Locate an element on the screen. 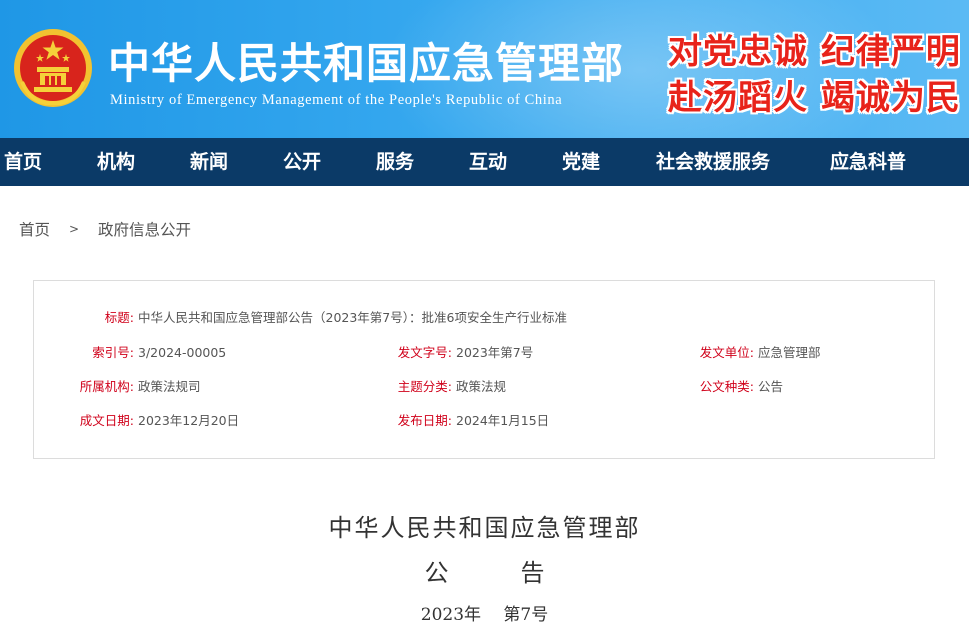 The width and height of the screenshot is (969, 635). main-nav: 首页 机构 新闻 公开 服务 互动 党建 社会救援服务 应急科普 is located at coordinates (484, 162).